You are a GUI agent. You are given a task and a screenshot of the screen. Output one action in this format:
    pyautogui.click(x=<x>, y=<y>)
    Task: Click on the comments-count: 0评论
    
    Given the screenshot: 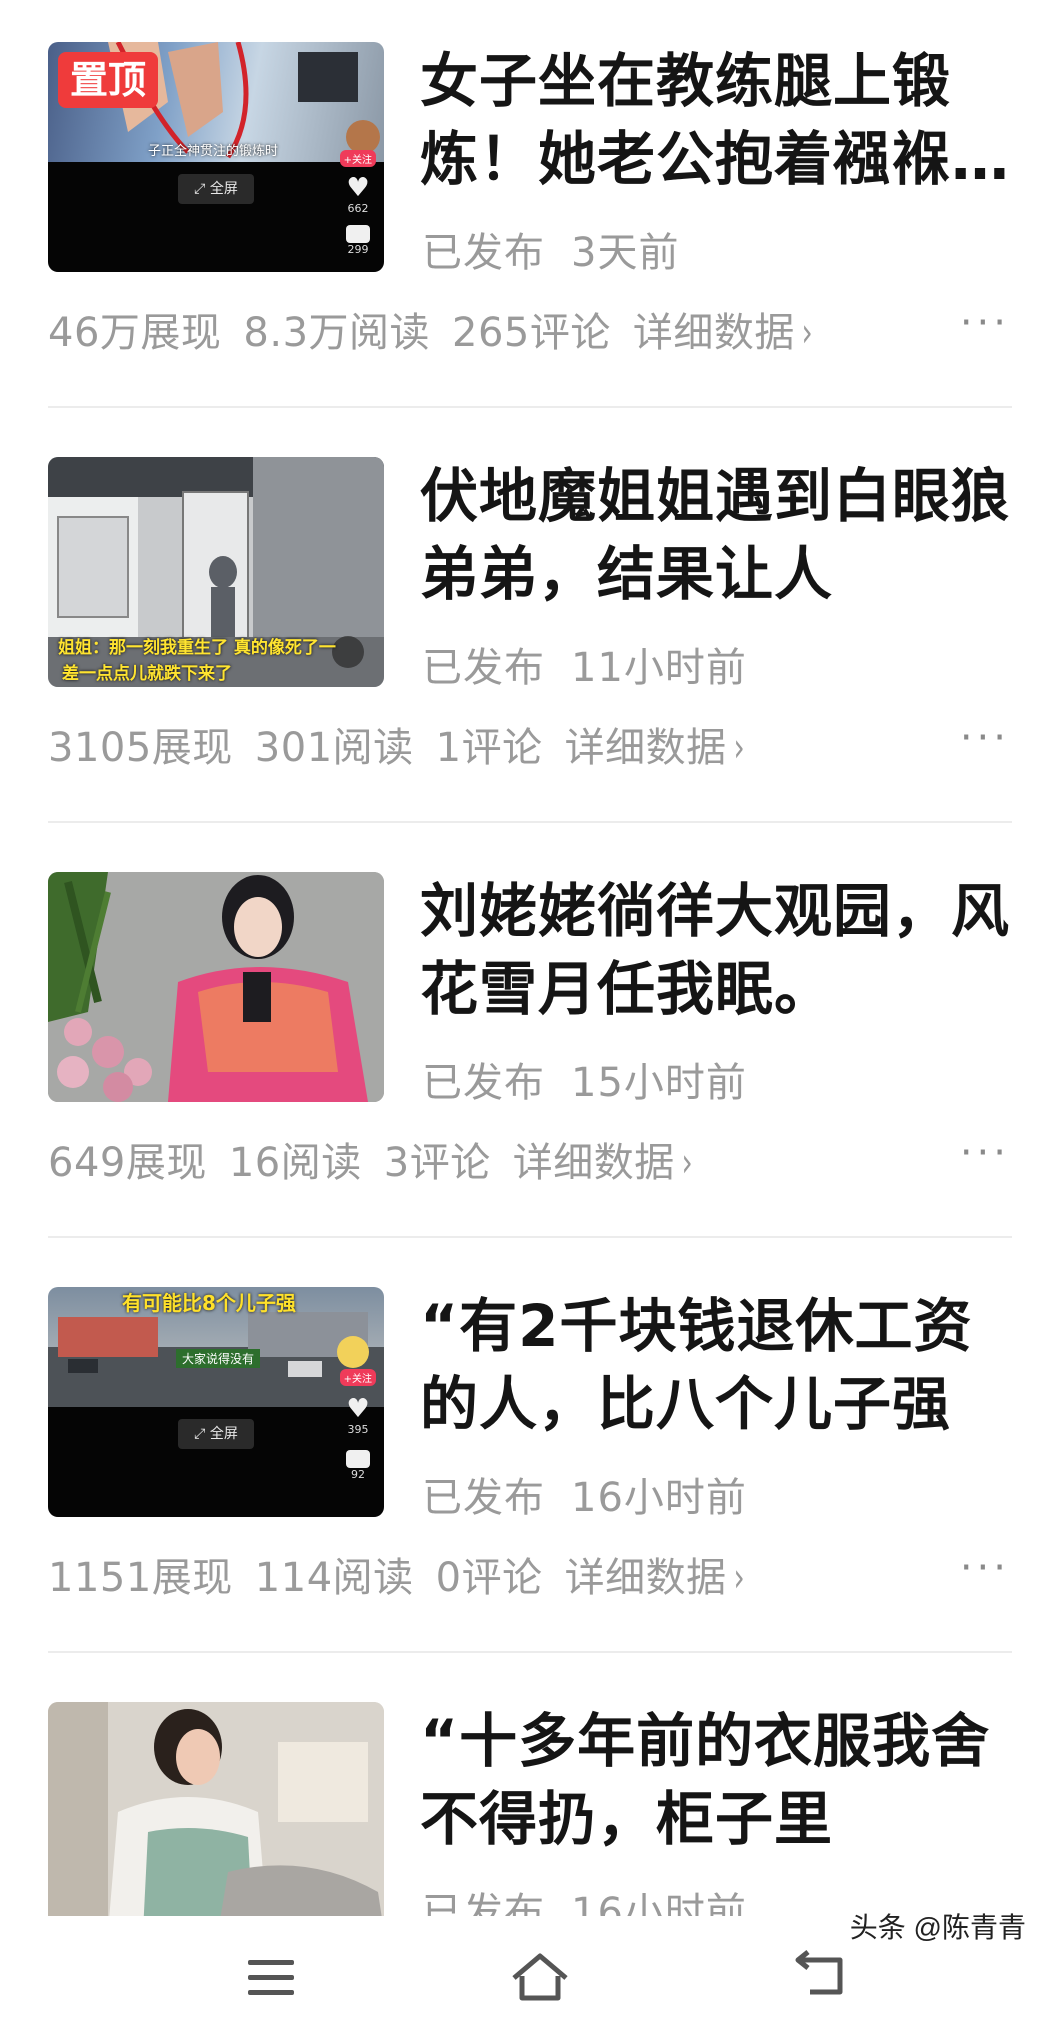 What is the action you would take?
    pyautogui.click(x=489, y=1578)
    